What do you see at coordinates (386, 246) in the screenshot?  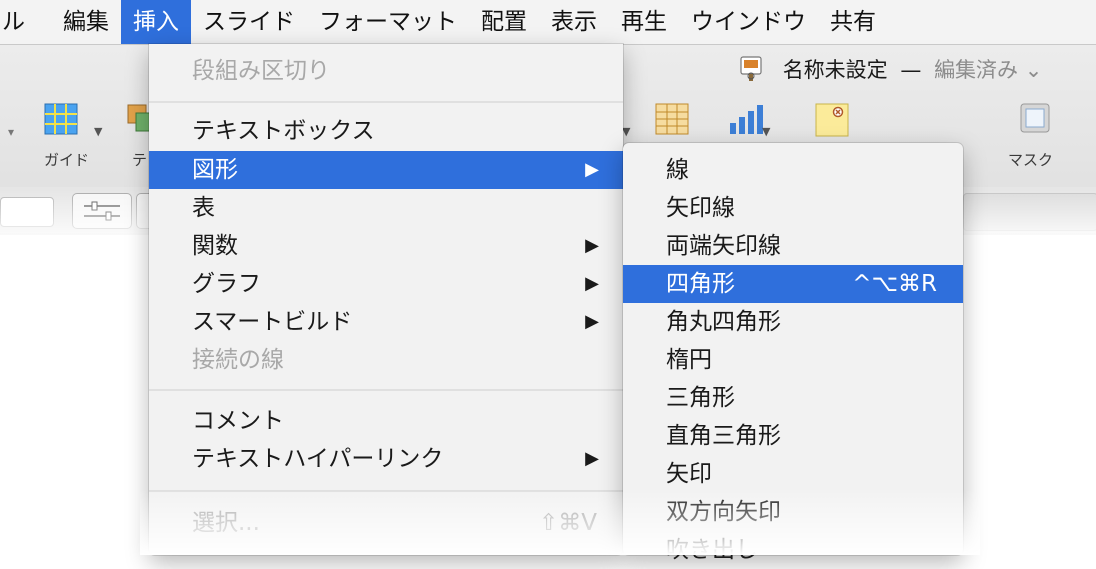 I see `menu-item-function: 関数 ▶` at bounding box center [386, 246].